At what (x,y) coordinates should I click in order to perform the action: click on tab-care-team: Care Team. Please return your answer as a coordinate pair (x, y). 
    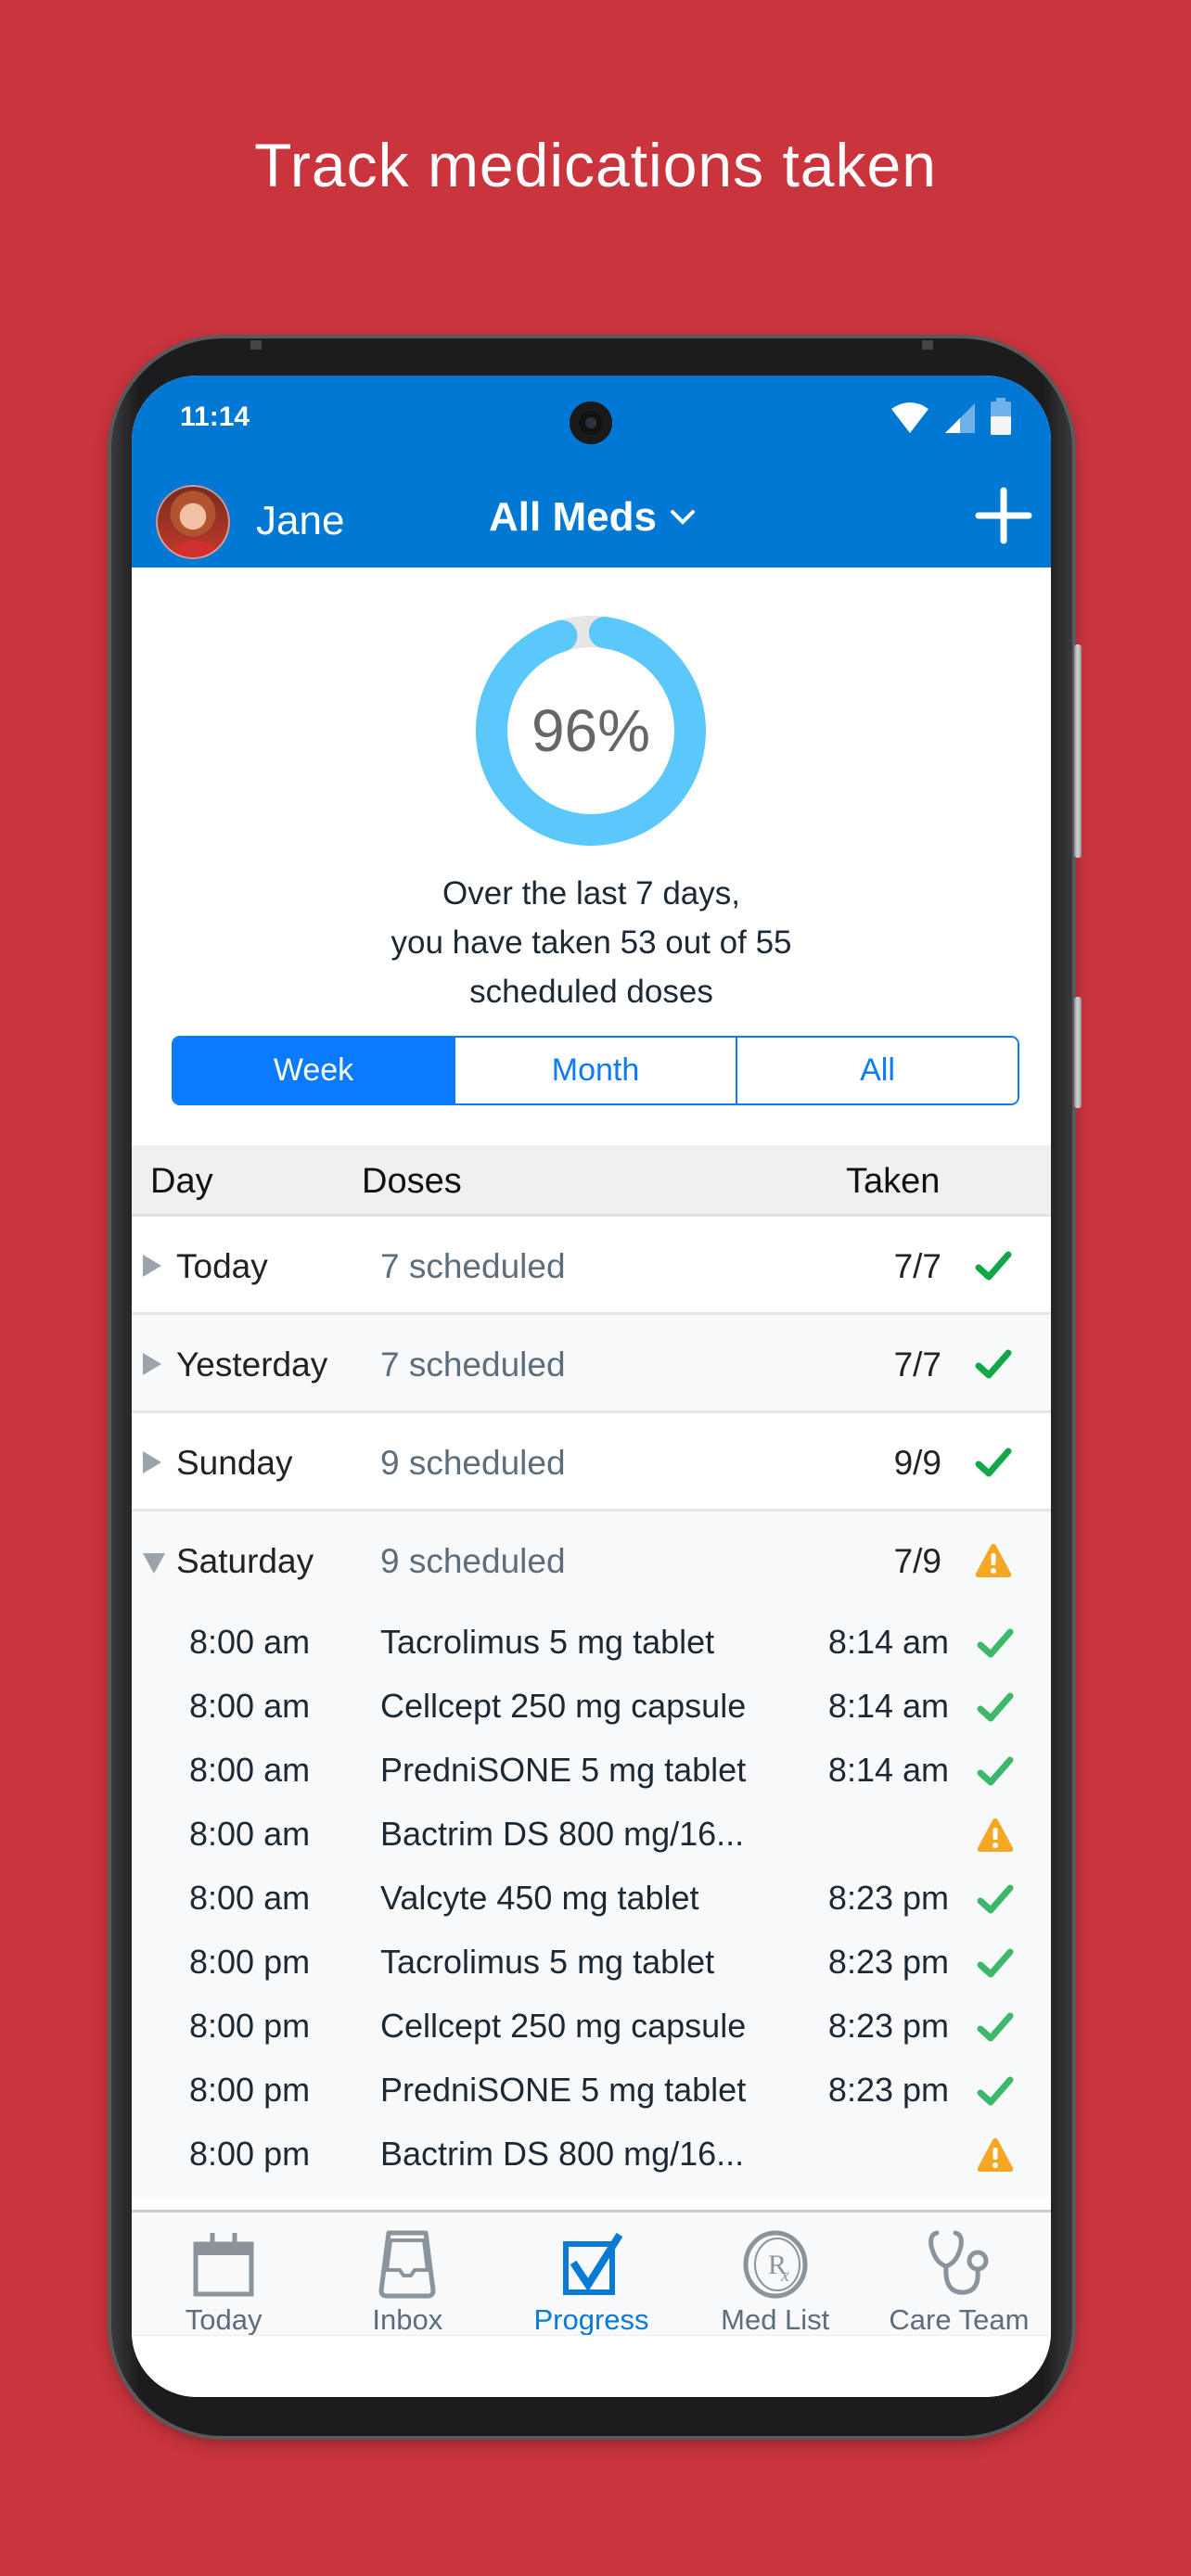
    Looking at the image, I should click on (959, 2274).